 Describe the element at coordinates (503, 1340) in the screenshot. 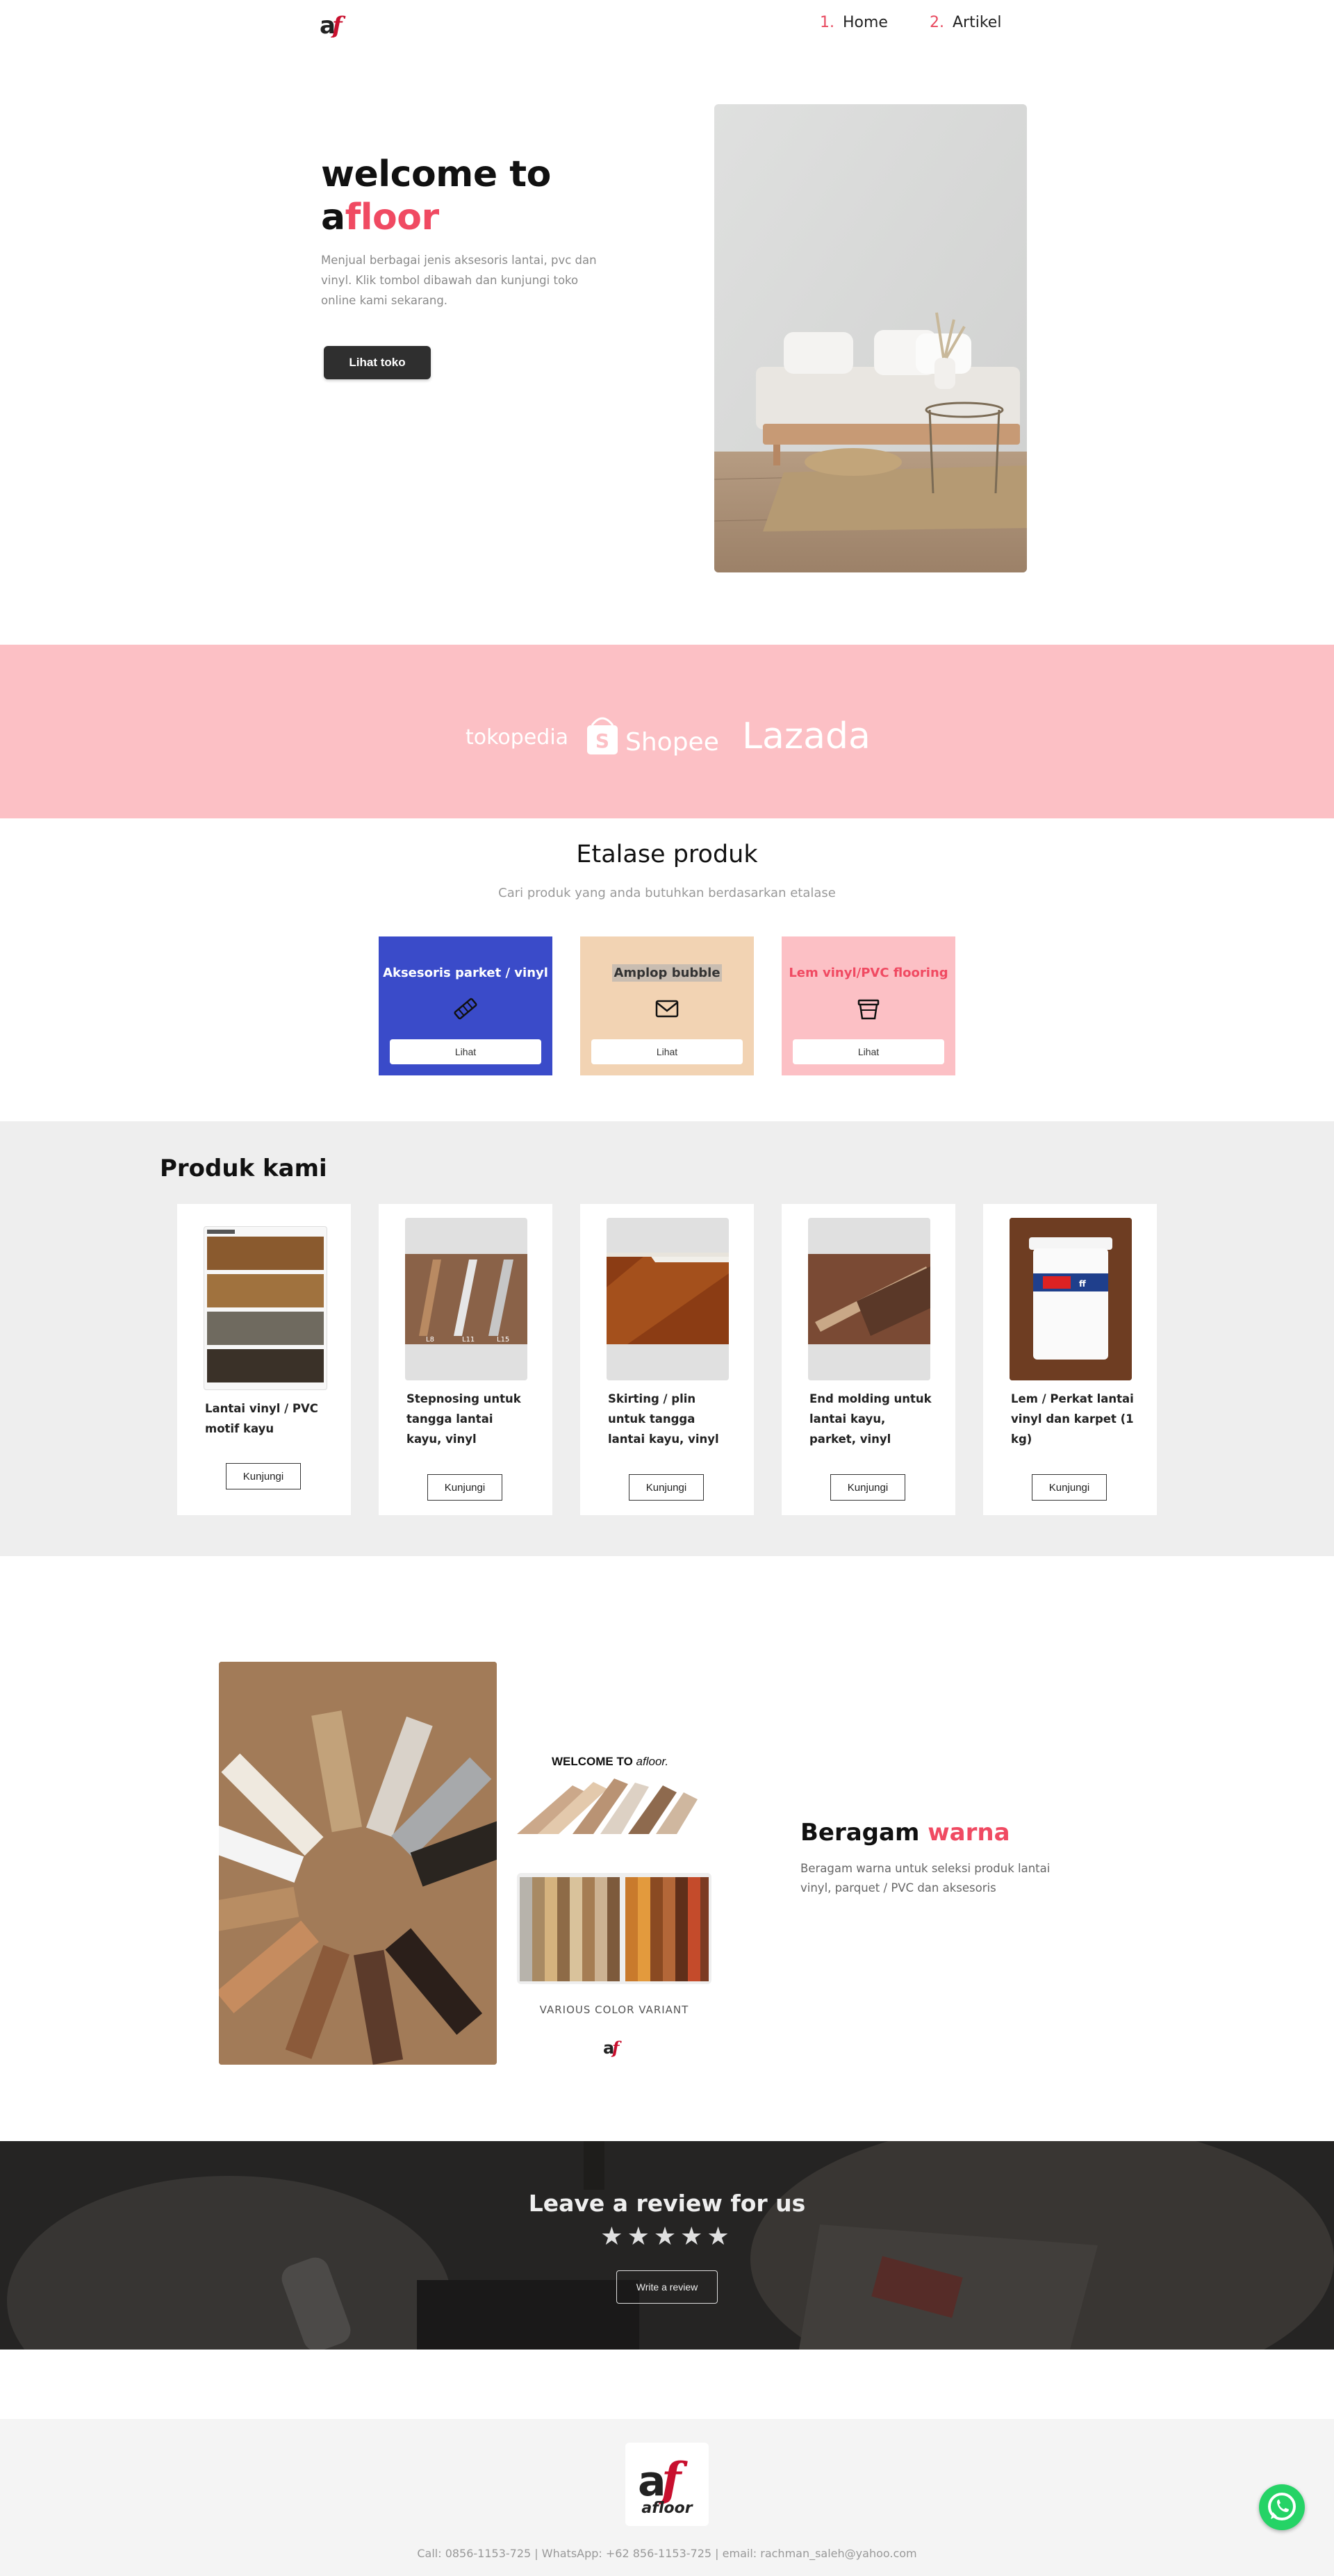

I see `svg-text: L15` at that location.